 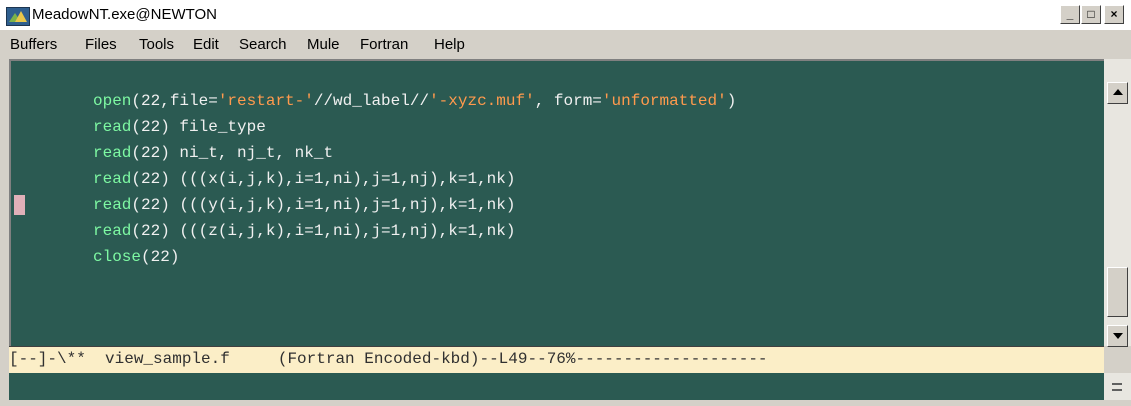 I want to click on scroll-up-button, so click(x=1117, y=93).